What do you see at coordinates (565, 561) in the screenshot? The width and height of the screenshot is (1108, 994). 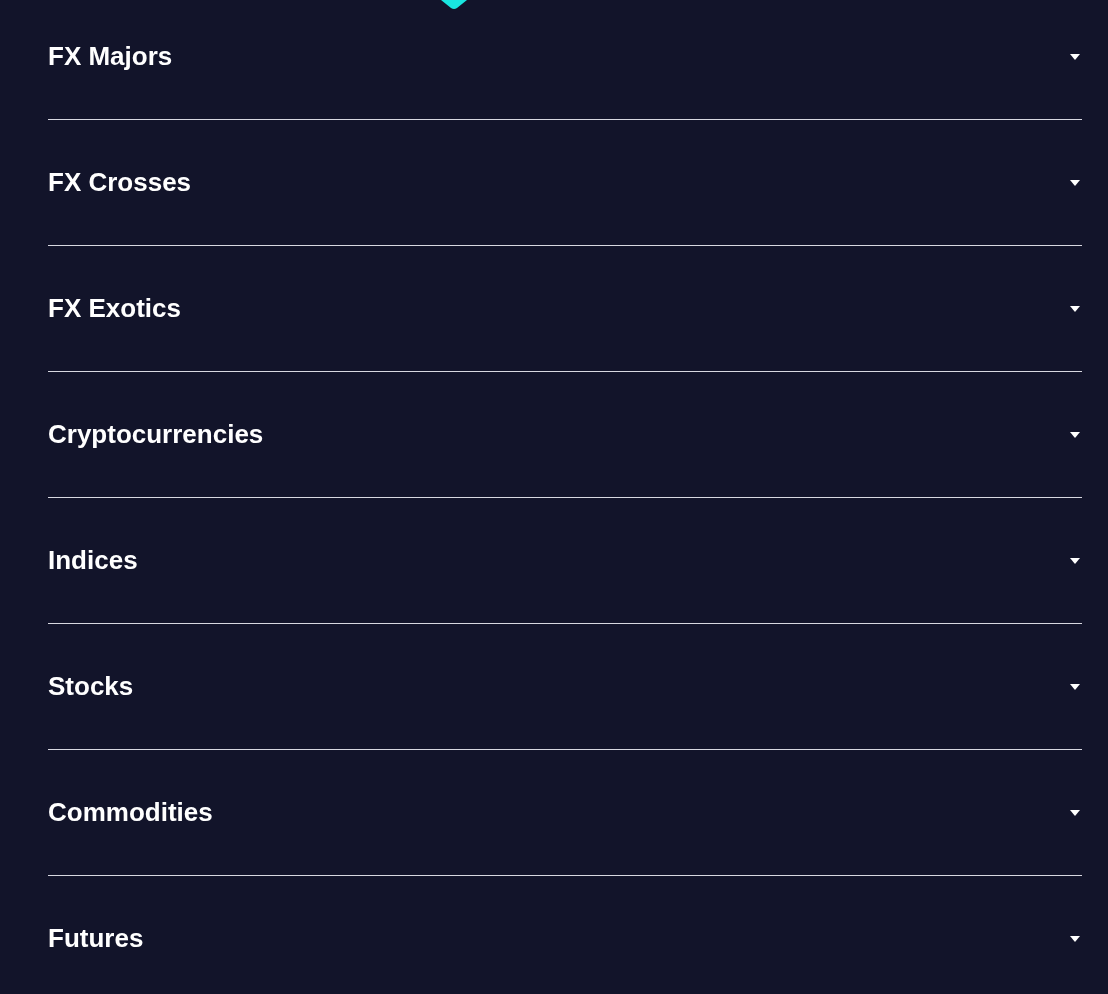 I see `accordion-header: Indices` at bounding box center [565, 561].